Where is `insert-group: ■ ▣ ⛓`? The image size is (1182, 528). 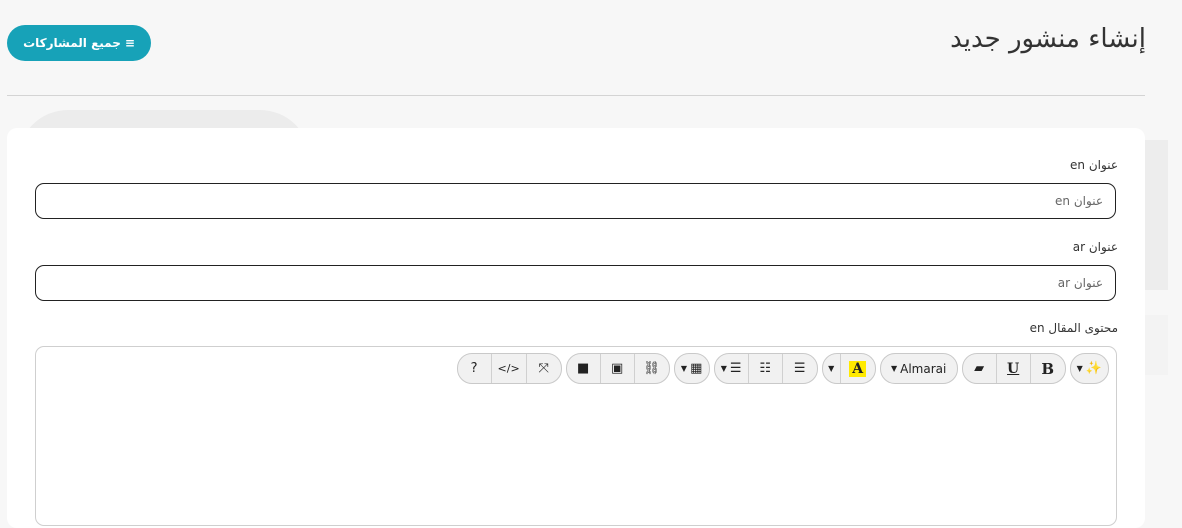
insert-group: ■ ▣ ⛓ is located at coordinates (617, 368).